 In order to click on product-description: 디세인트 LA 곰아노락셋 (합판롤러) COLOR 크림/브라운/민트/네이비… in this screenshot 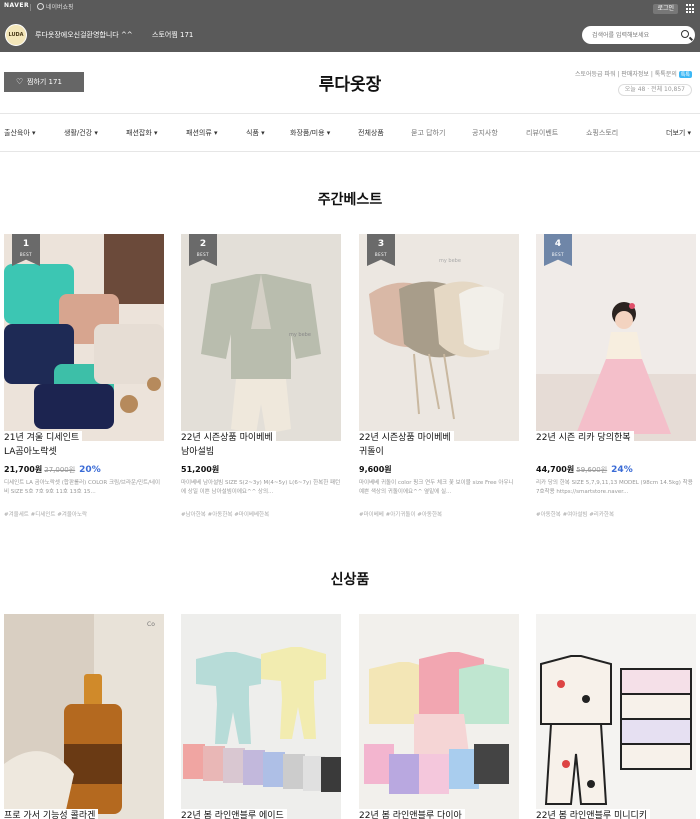, I will do `click(82, 487)`.